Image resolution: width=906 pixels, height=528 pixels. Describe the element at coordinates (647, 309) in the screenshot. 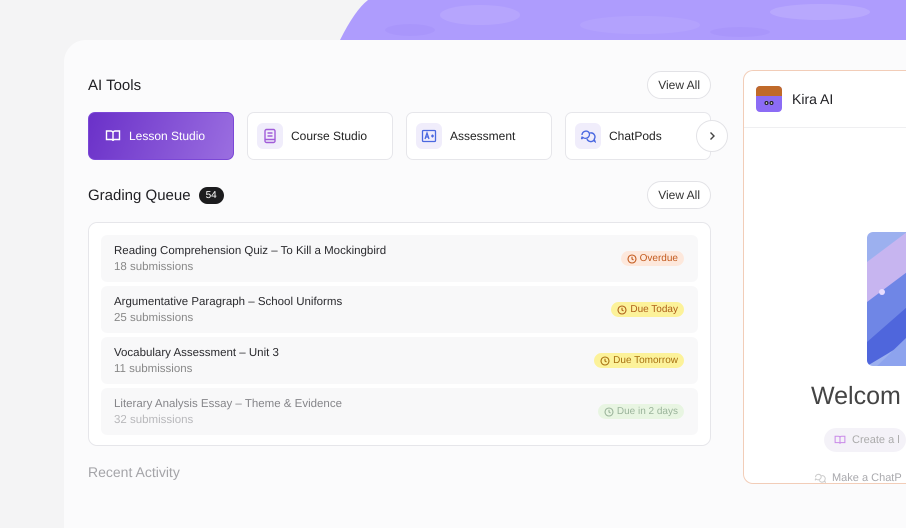

I see `status-badge: Due Today` at that location.